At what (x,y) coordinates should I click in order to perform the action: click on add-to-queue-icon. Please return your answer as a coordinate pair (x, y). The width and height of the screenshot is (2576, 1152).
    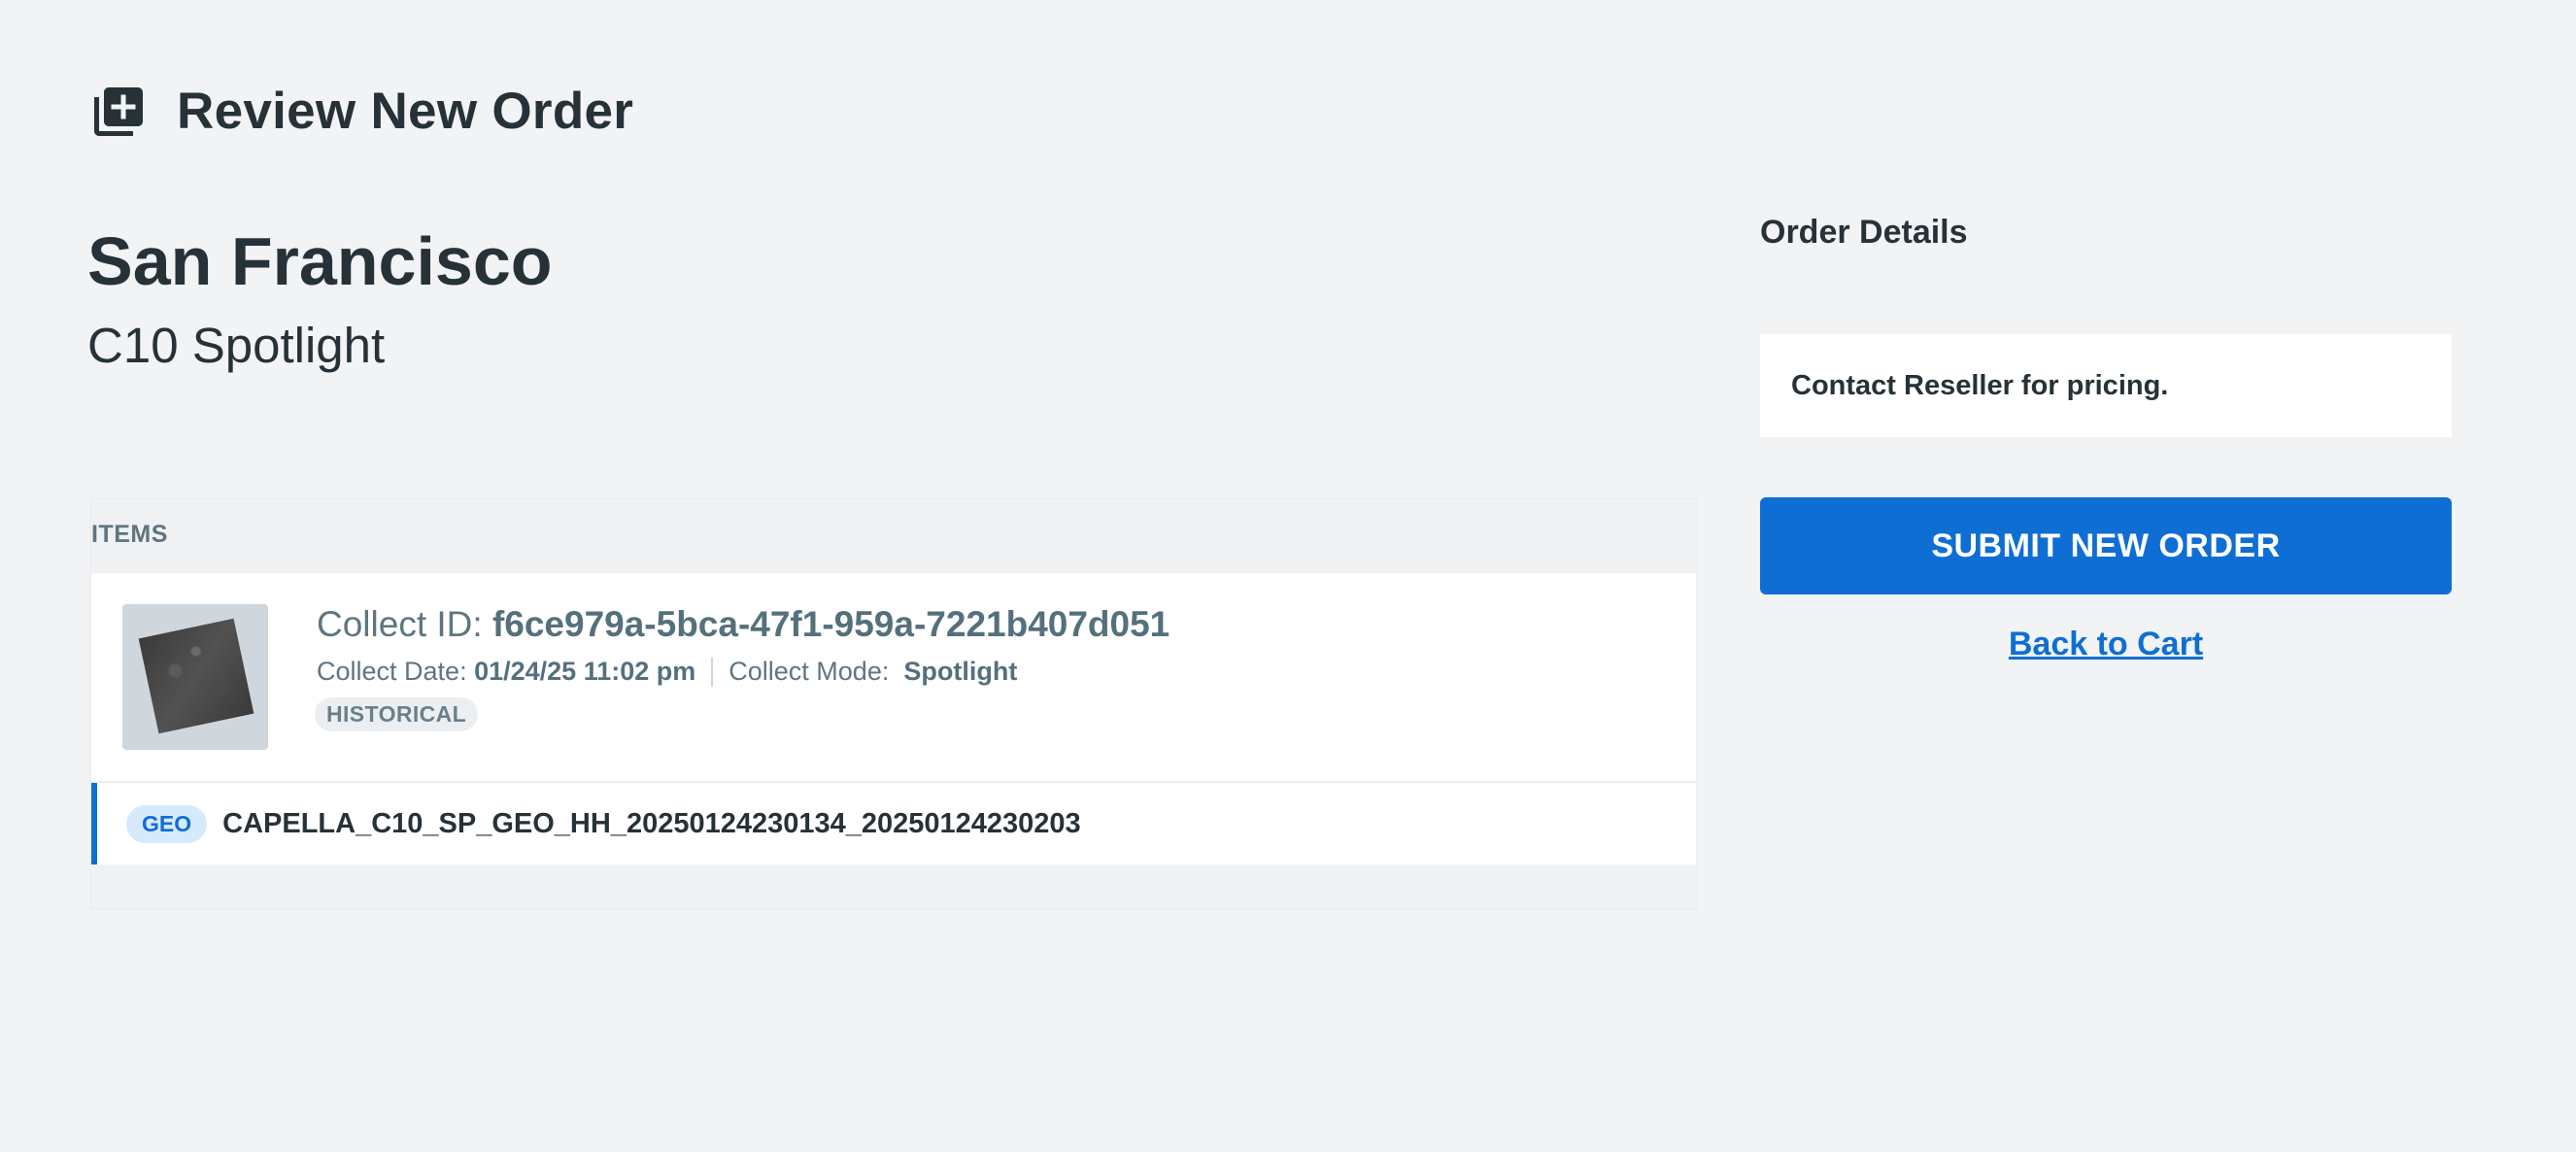
    Looking at the image, I should click on (118, 111).